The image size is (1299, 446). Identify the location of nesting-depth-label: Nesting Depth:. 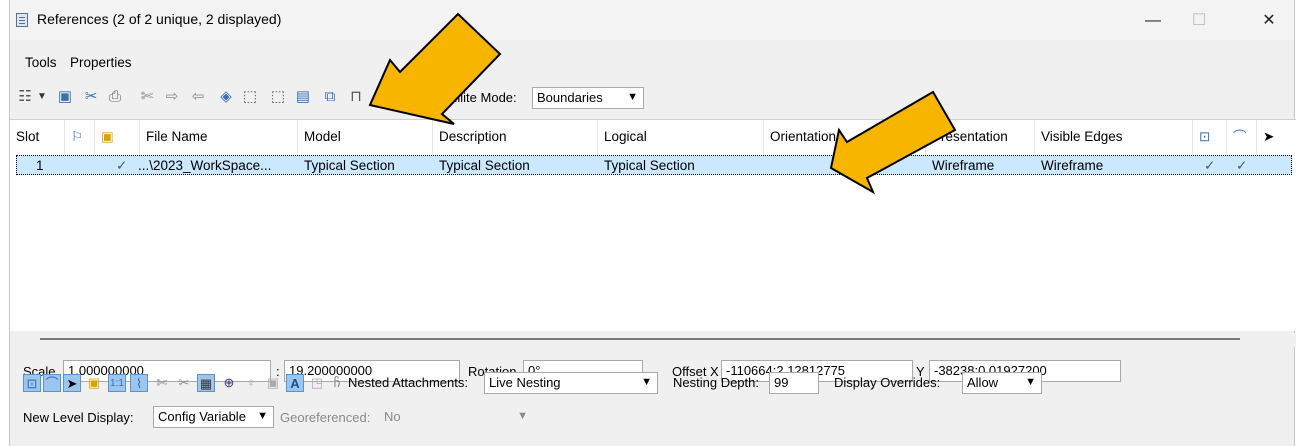
(716, 382).